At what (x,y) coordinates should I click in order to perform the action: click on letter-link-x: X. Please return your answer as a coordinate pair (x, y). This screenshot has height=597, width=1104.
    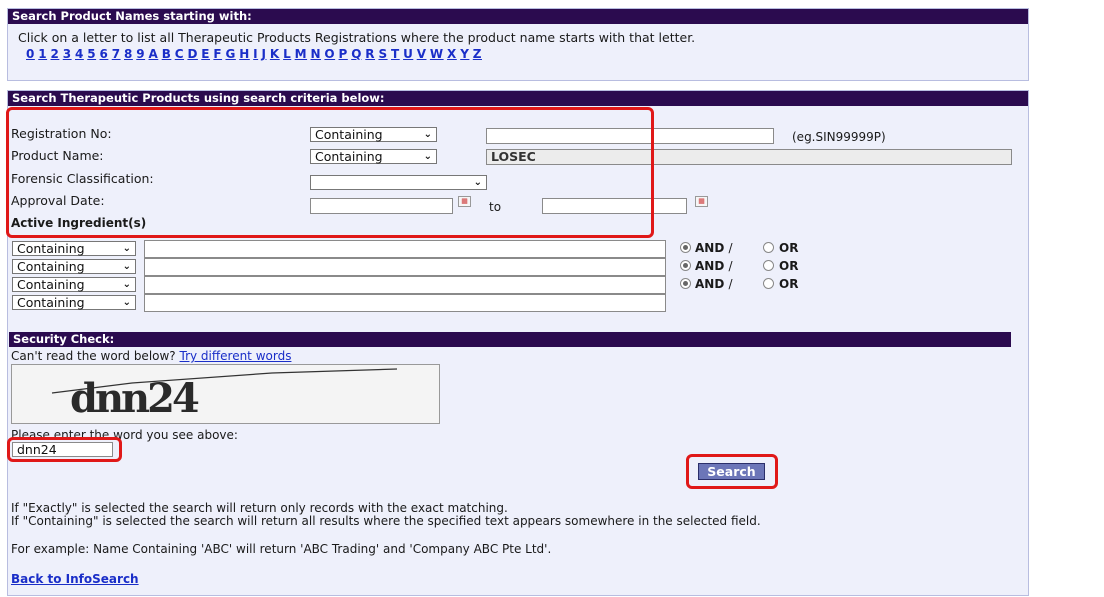
    Looking at the image, I should click on (452, 54).